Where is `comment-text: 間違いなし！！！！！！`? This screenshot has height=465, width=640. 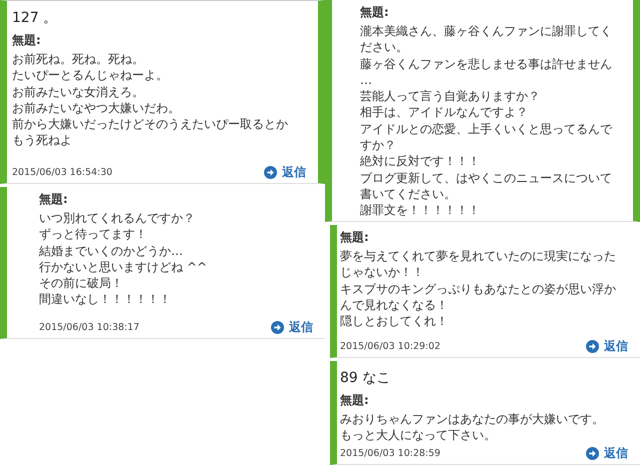 comment-text: 間違いなし！！！！！！ is located at coordinates (105, 299).